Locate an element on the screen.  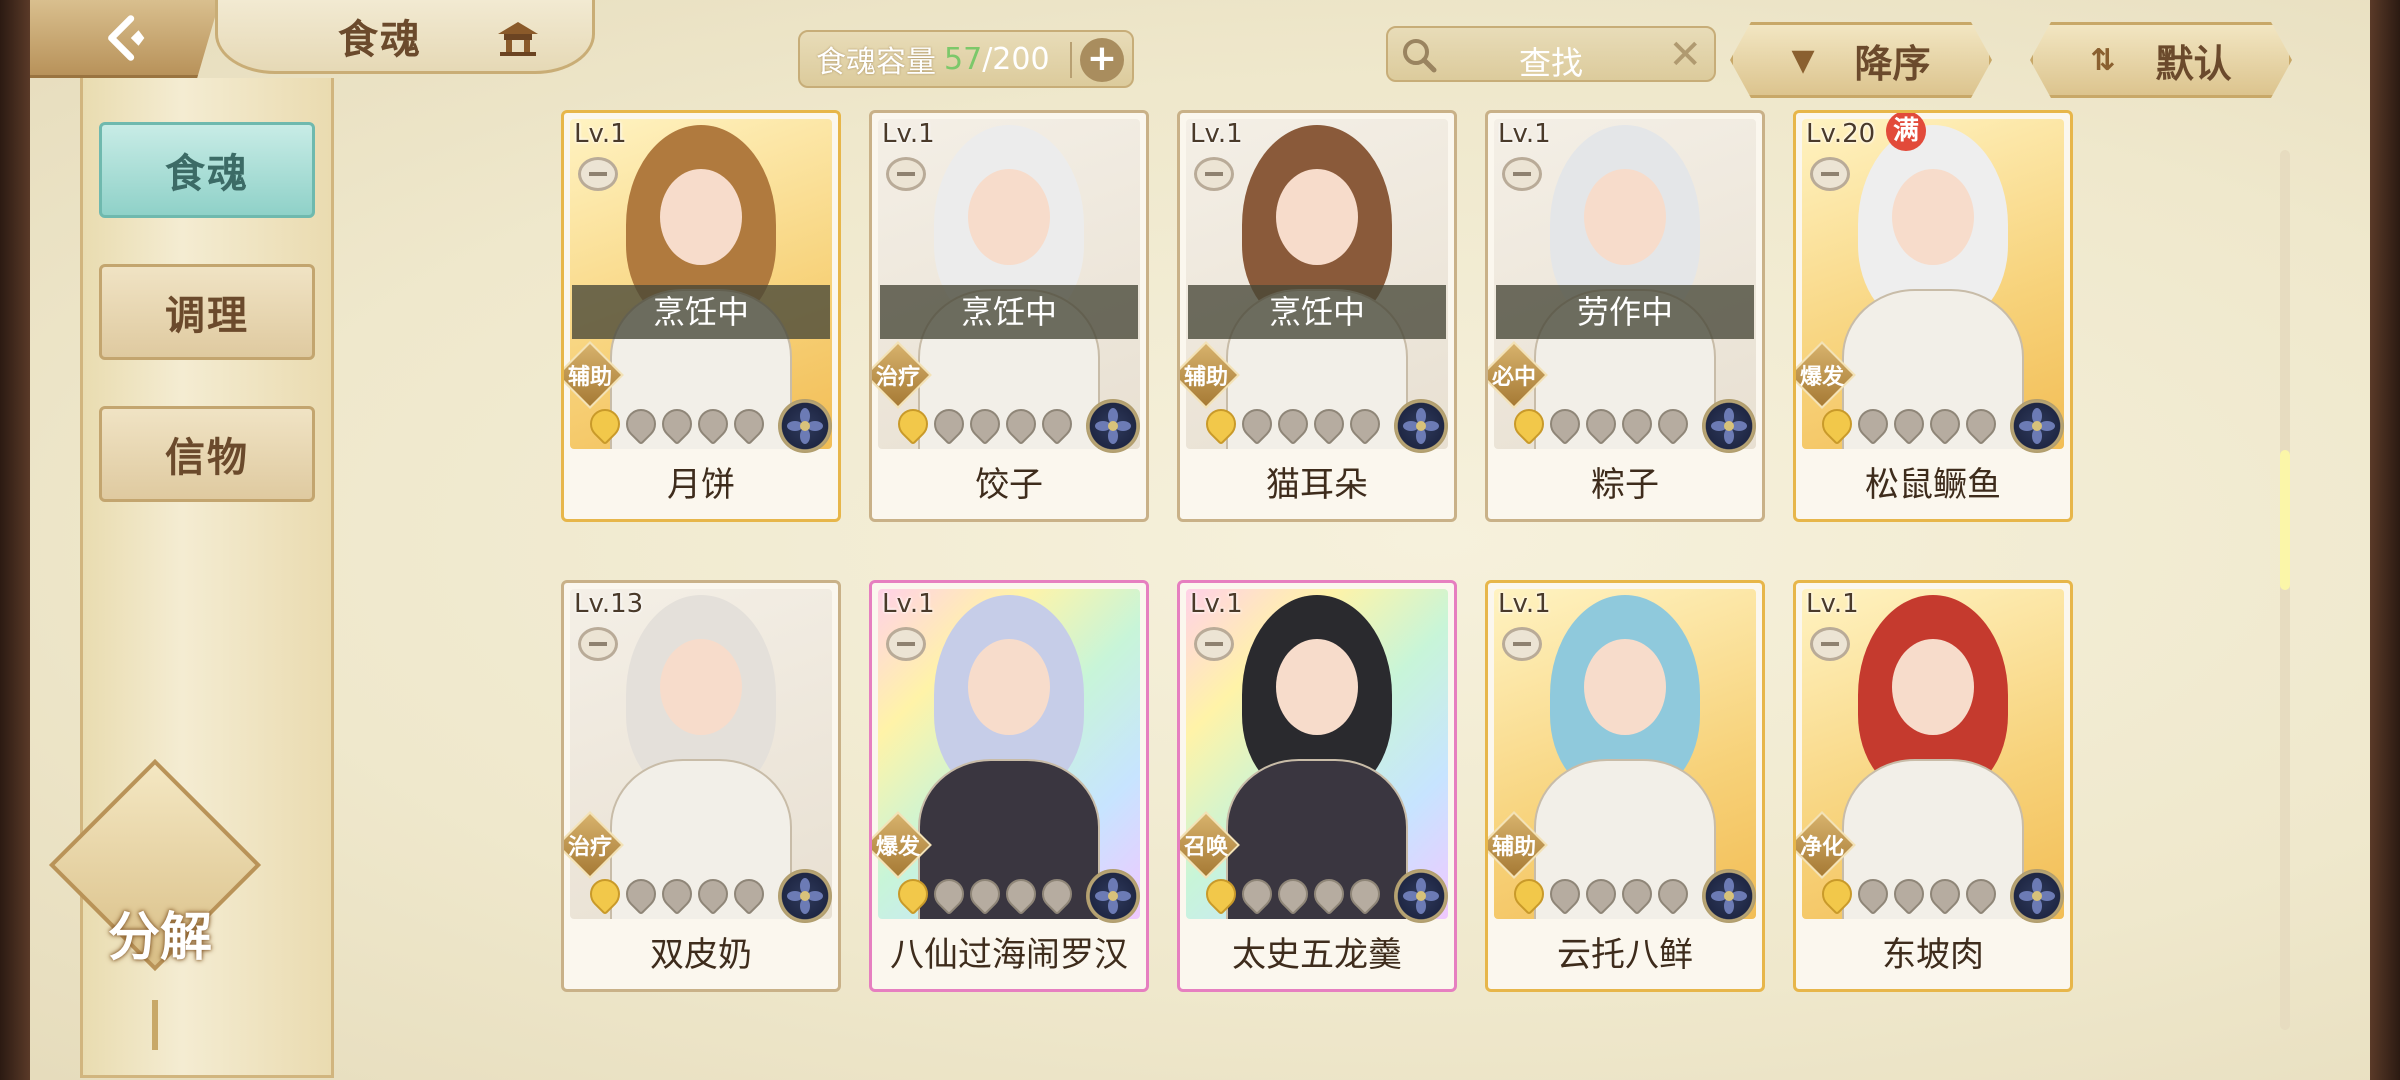
capacity-current: 57 is located at coordinates (963, 59).